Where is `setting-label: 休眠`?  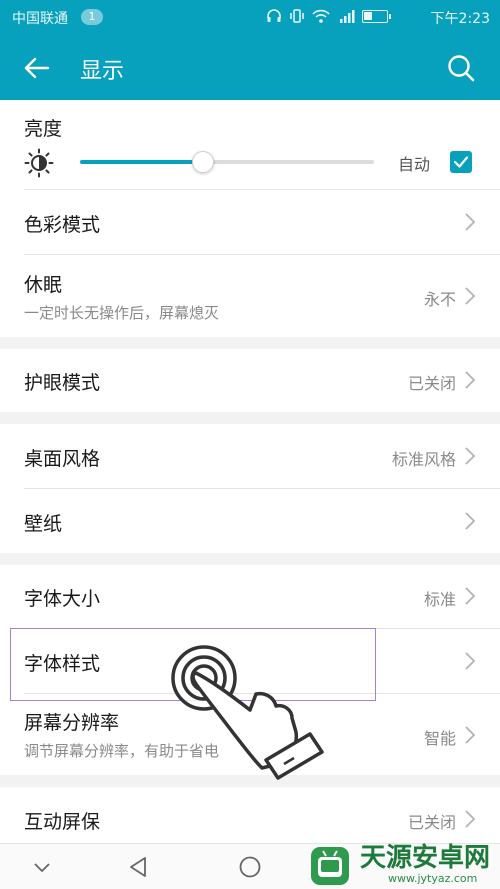 setting-label: 休眠 is located at coordinates (43, 285).